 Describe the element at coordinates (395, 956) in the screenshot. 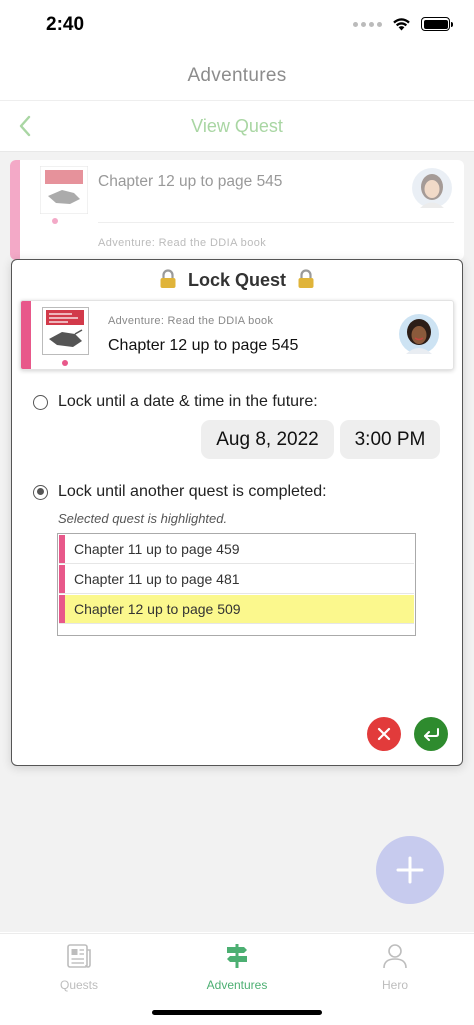

I see `person-icon` at that location.